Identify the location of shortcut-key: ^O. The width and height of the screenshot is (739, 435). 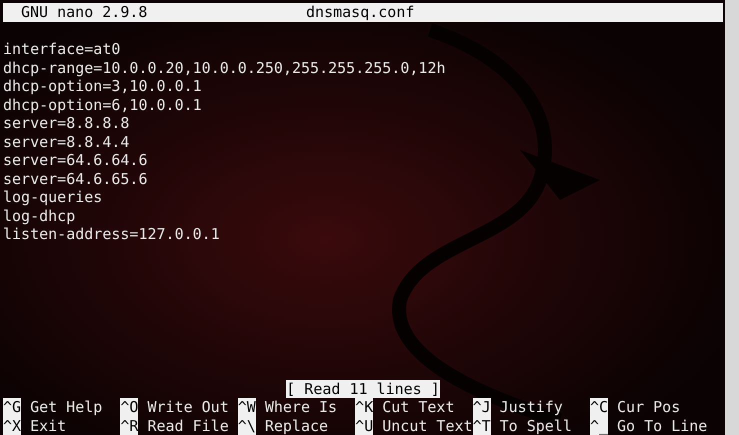
(129, 407).